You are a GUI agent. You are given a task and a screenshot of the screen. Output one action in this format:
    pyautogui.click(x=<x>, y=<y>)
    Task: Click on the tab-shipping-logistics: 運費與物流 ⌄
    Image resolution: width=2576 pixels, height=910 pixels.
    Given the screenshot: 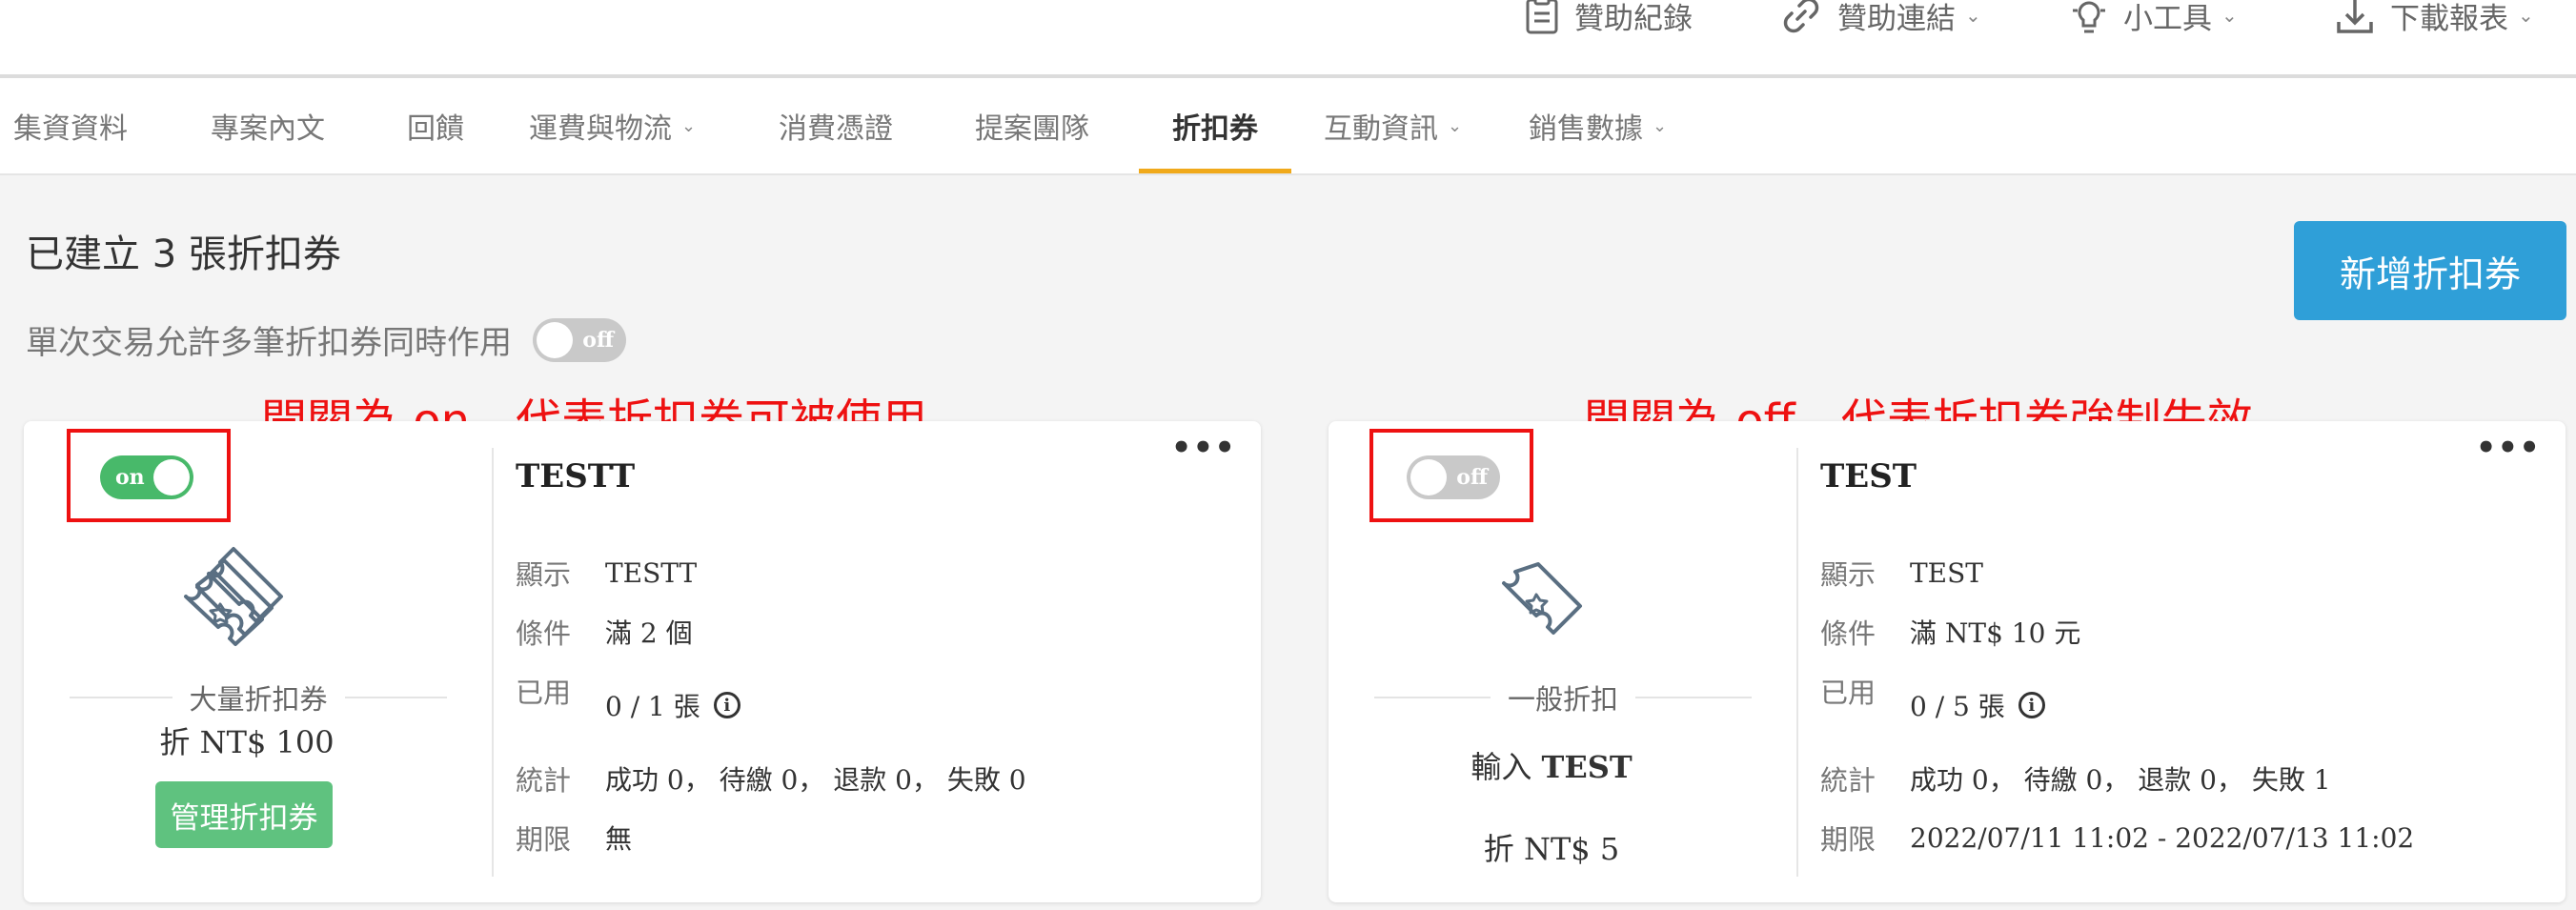 What is the action you would take?
    pyautogui.click(x=613, y=126)
    